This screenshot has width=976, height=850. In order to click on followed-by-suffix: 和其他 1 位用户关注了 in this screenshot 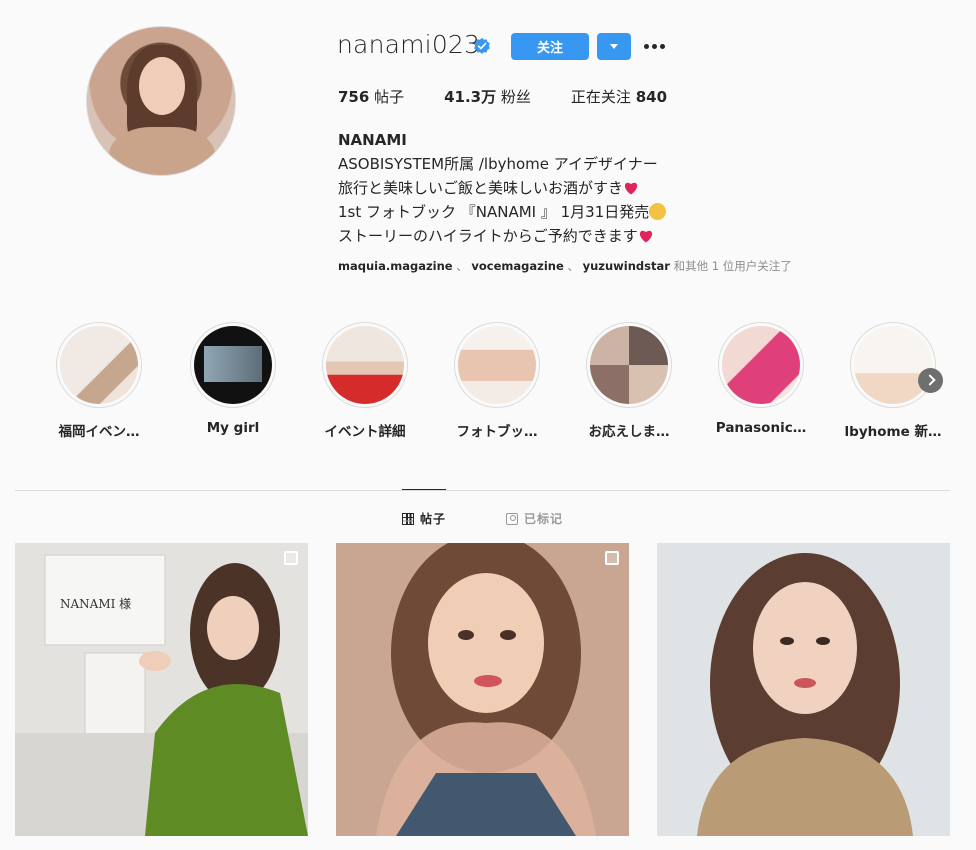, I will do `click(732, 266)`.